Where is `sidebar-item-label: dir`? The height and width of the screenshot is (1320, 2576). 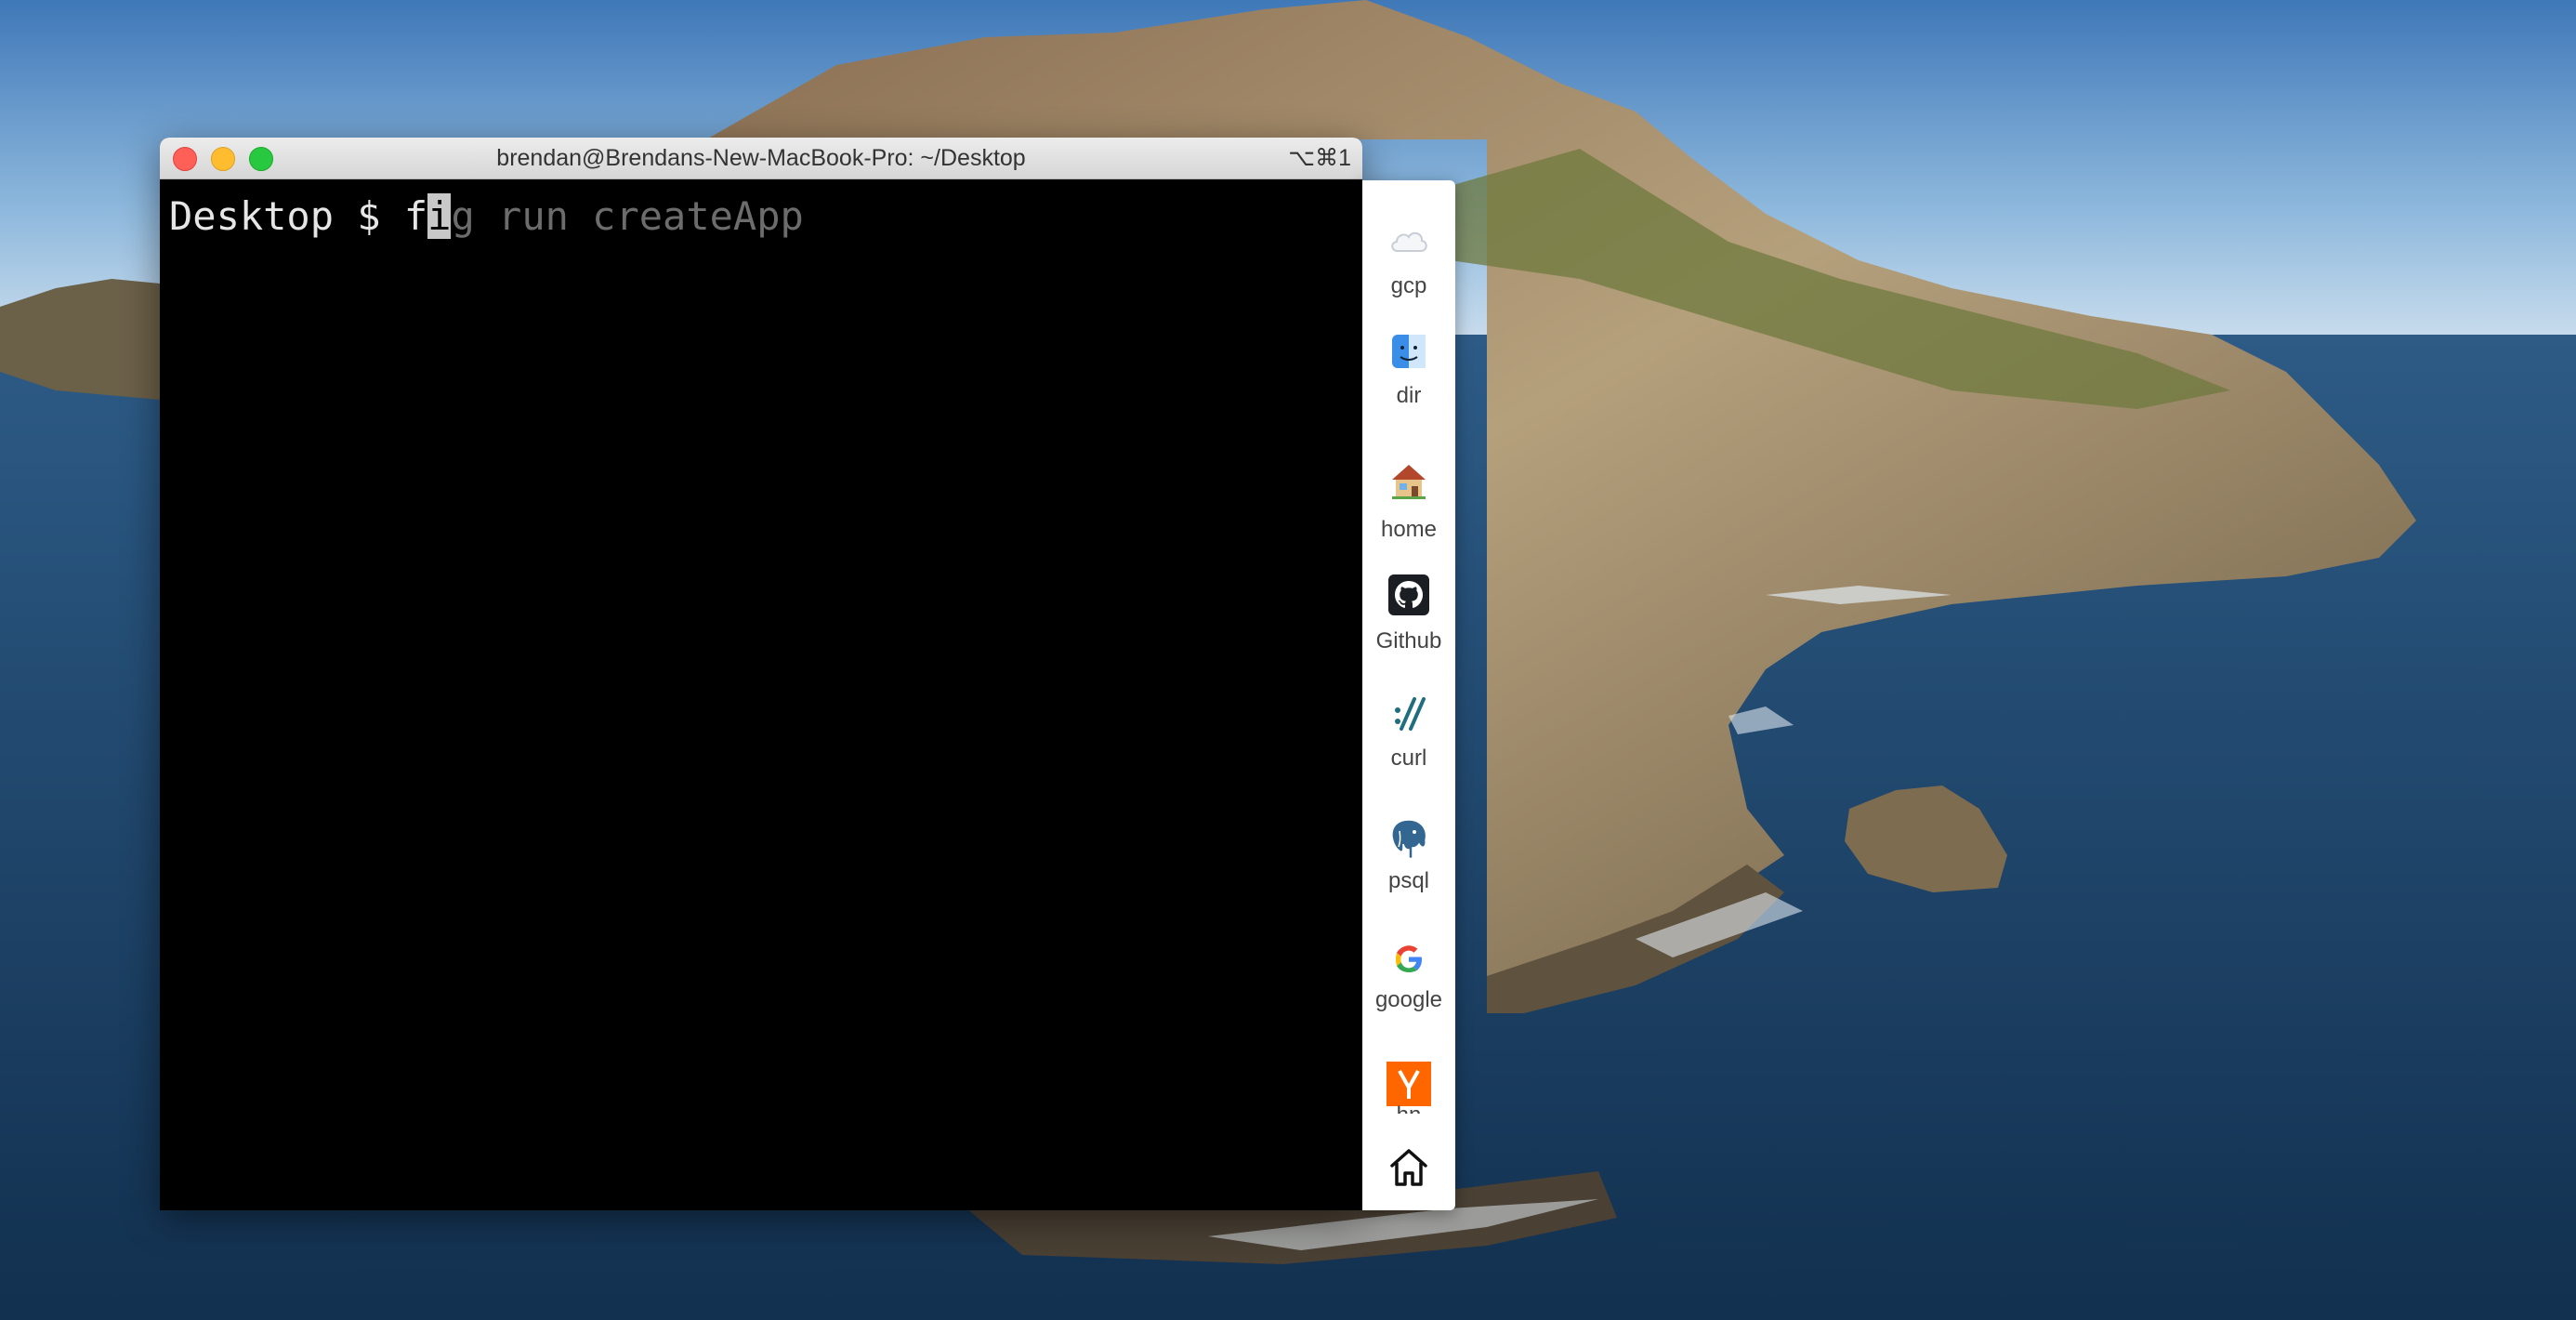 sidebar-item-label: dir is located at coordinates (1409, 395).